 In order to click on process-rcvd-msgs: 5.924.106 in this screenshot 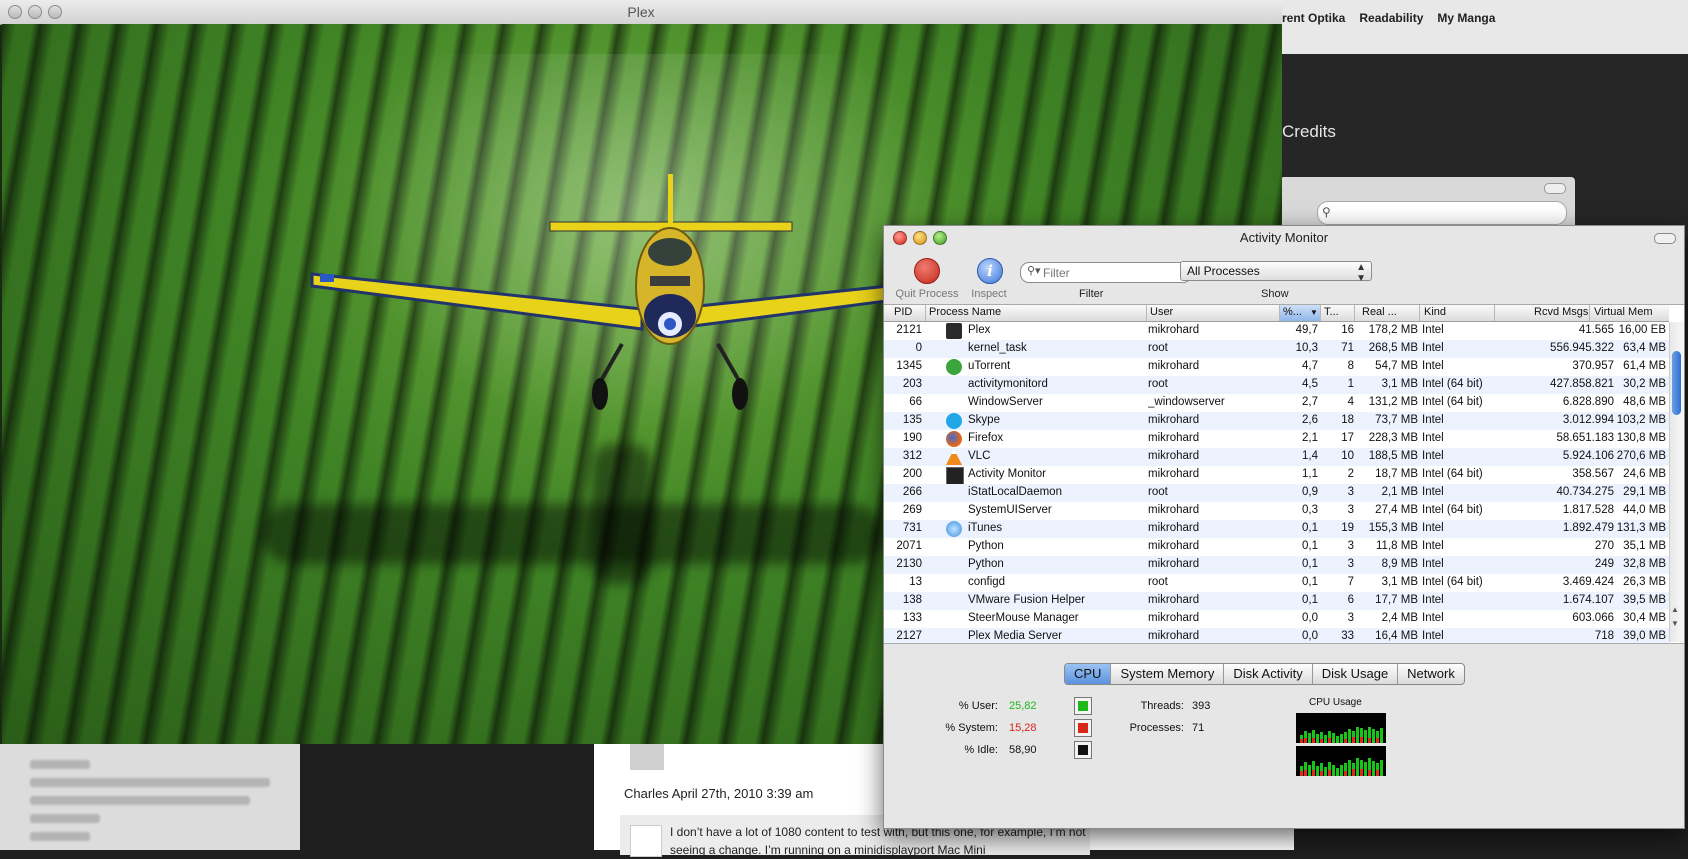, I will do `click(1588, 456)`.